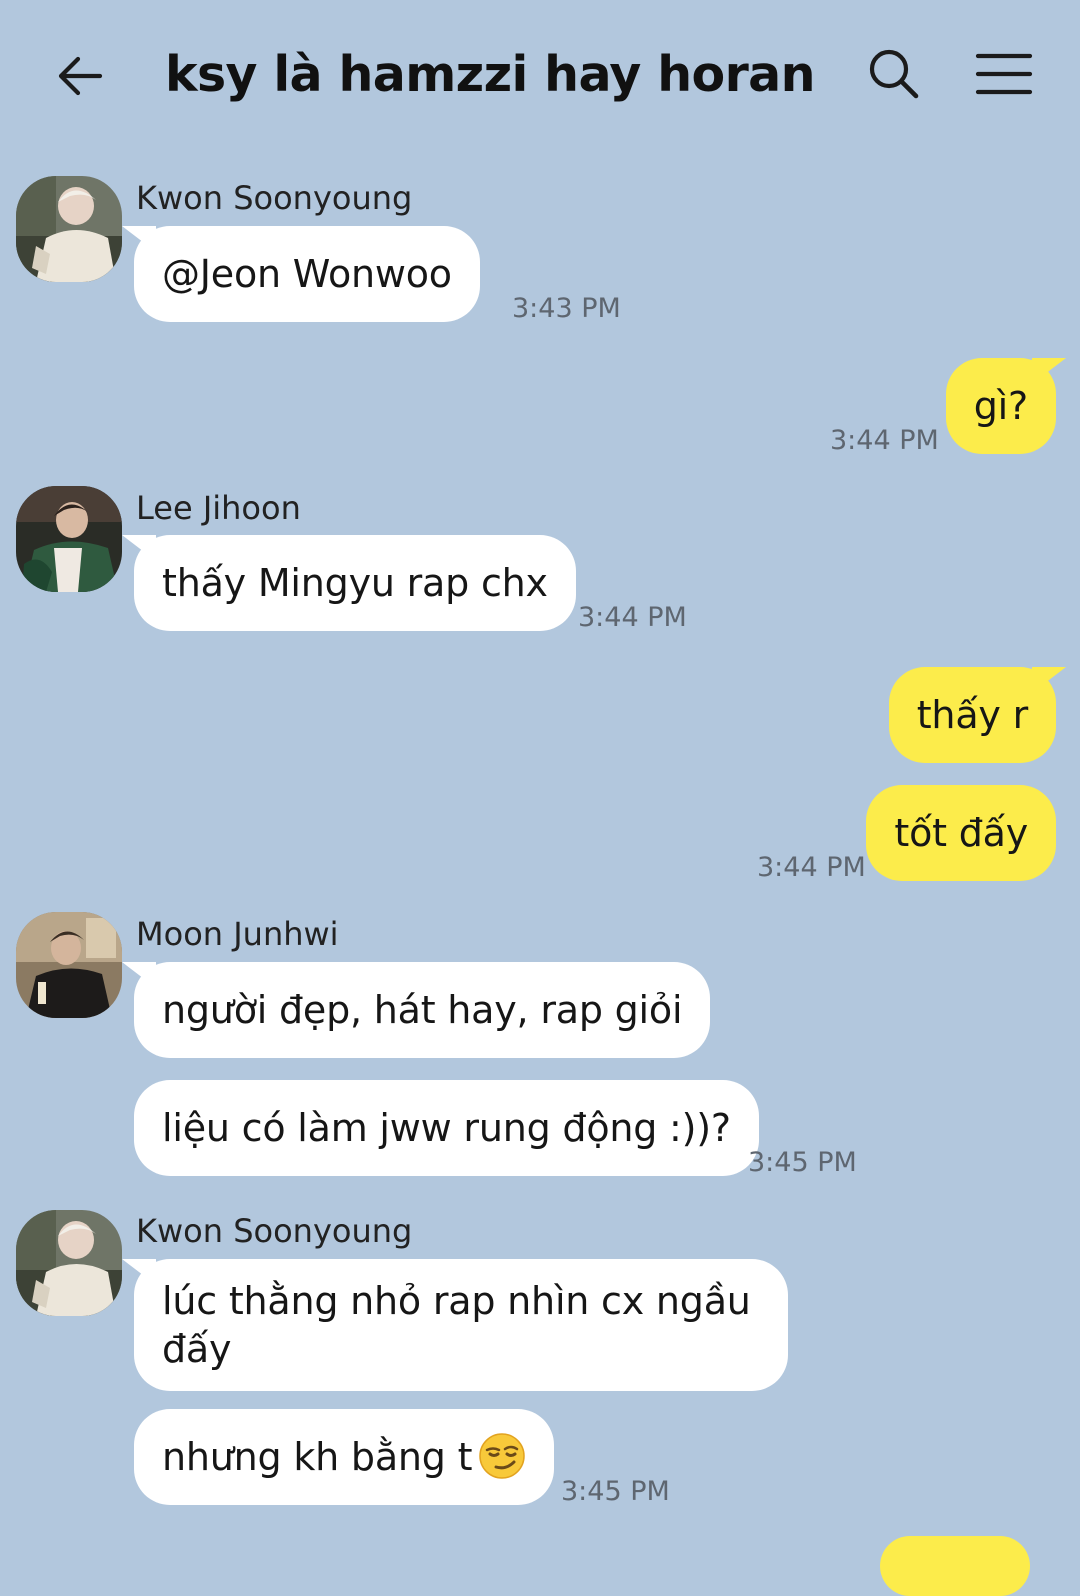 This screenshot has width=1080, height=1596. I want to click on back-button, so click(80, 76).